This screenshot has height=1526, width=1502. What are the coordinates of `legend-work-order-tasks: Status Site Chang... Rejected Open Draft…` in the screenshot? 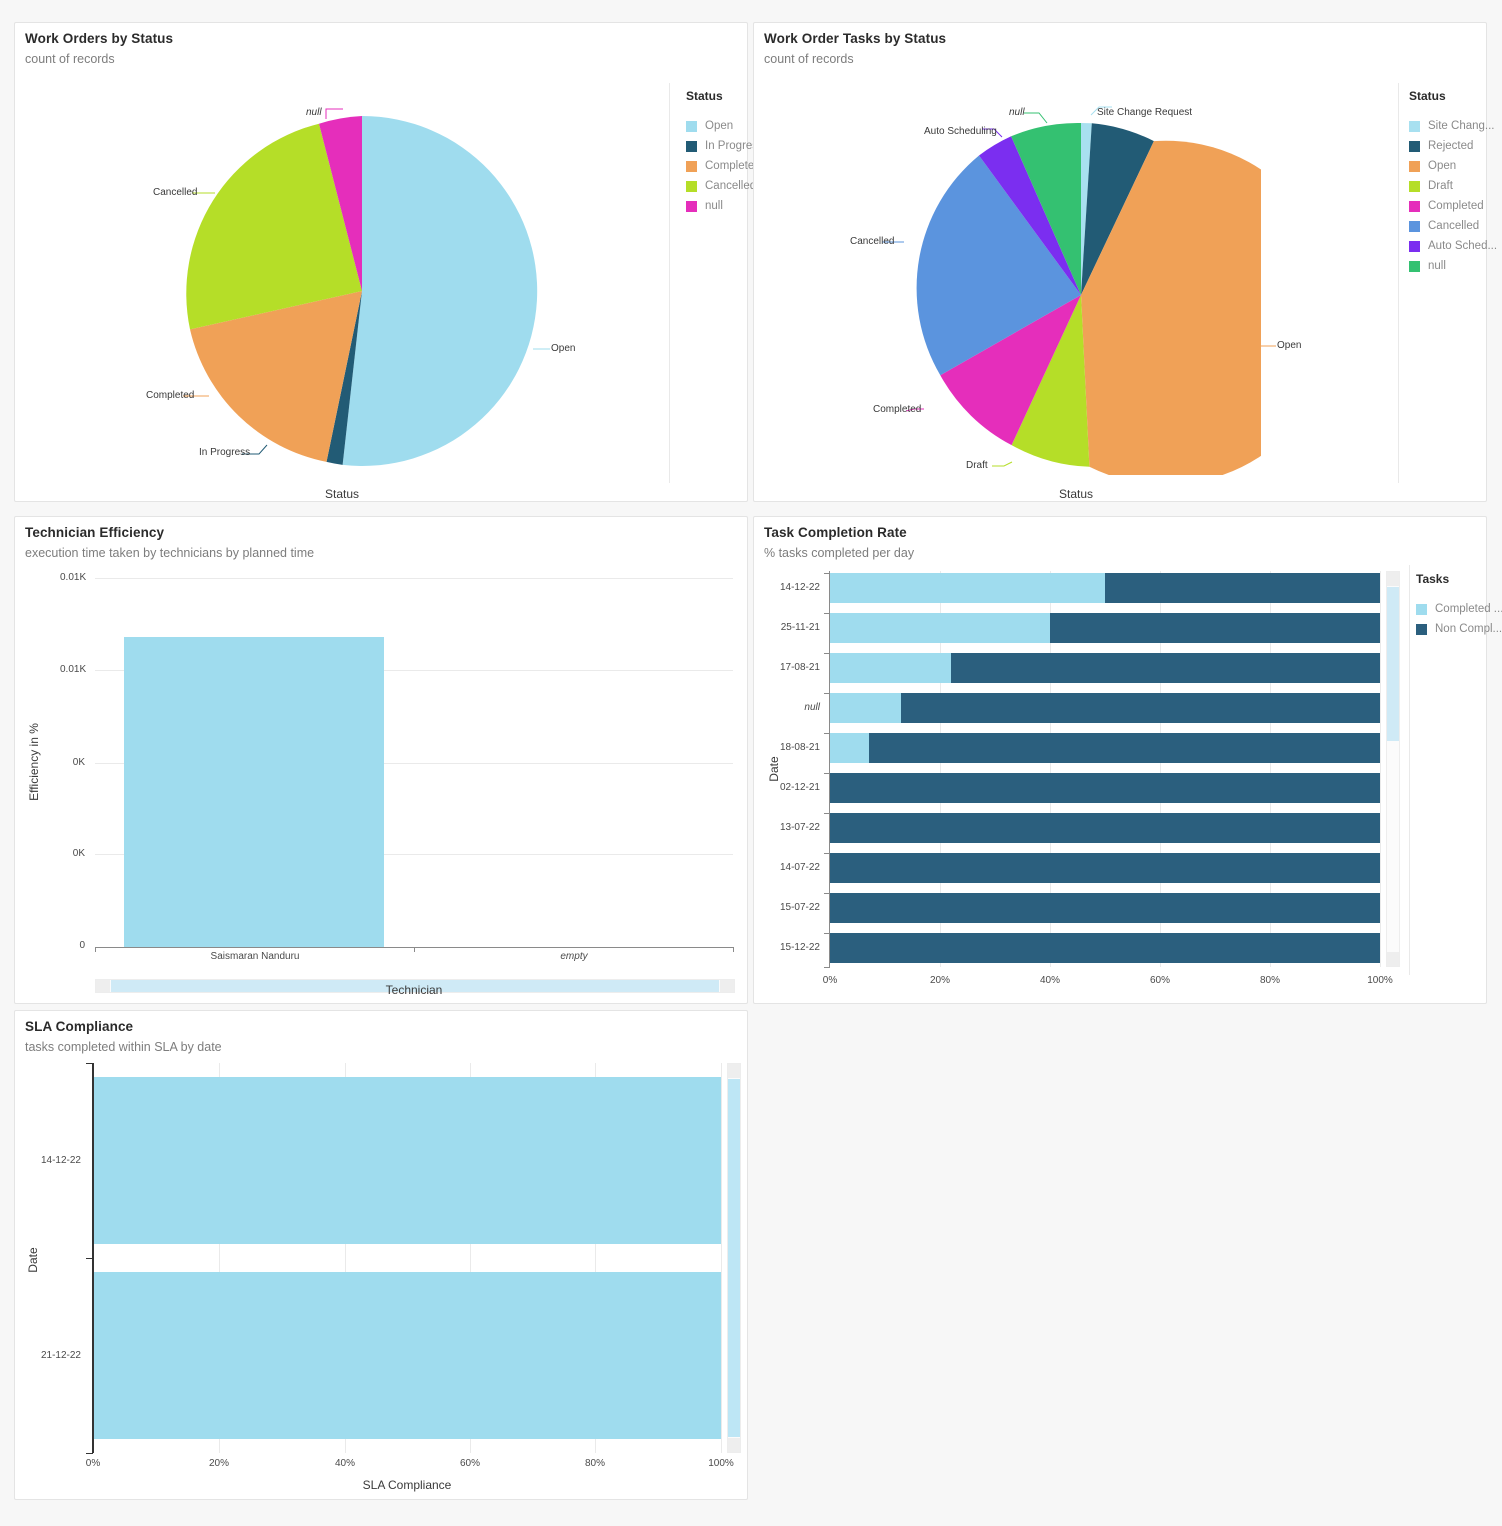 It's located at (1453, 182).